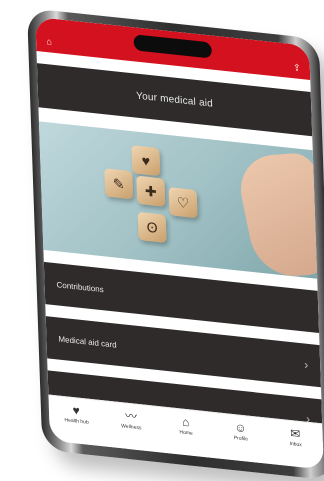 The image size is (324, 481). What do you see at coordinates (275, 215) in the screenshot?
I see `hand-image` at bounding box center [275, 215].